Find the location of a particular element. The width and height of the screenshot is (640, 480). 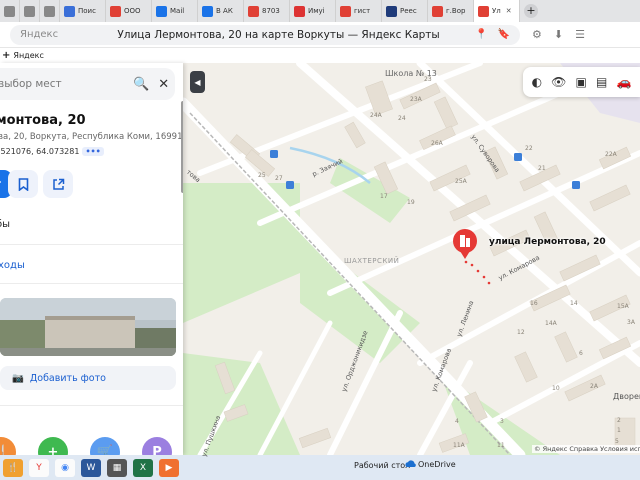

house-number-label: 11А is located at coordinates (459, 445).